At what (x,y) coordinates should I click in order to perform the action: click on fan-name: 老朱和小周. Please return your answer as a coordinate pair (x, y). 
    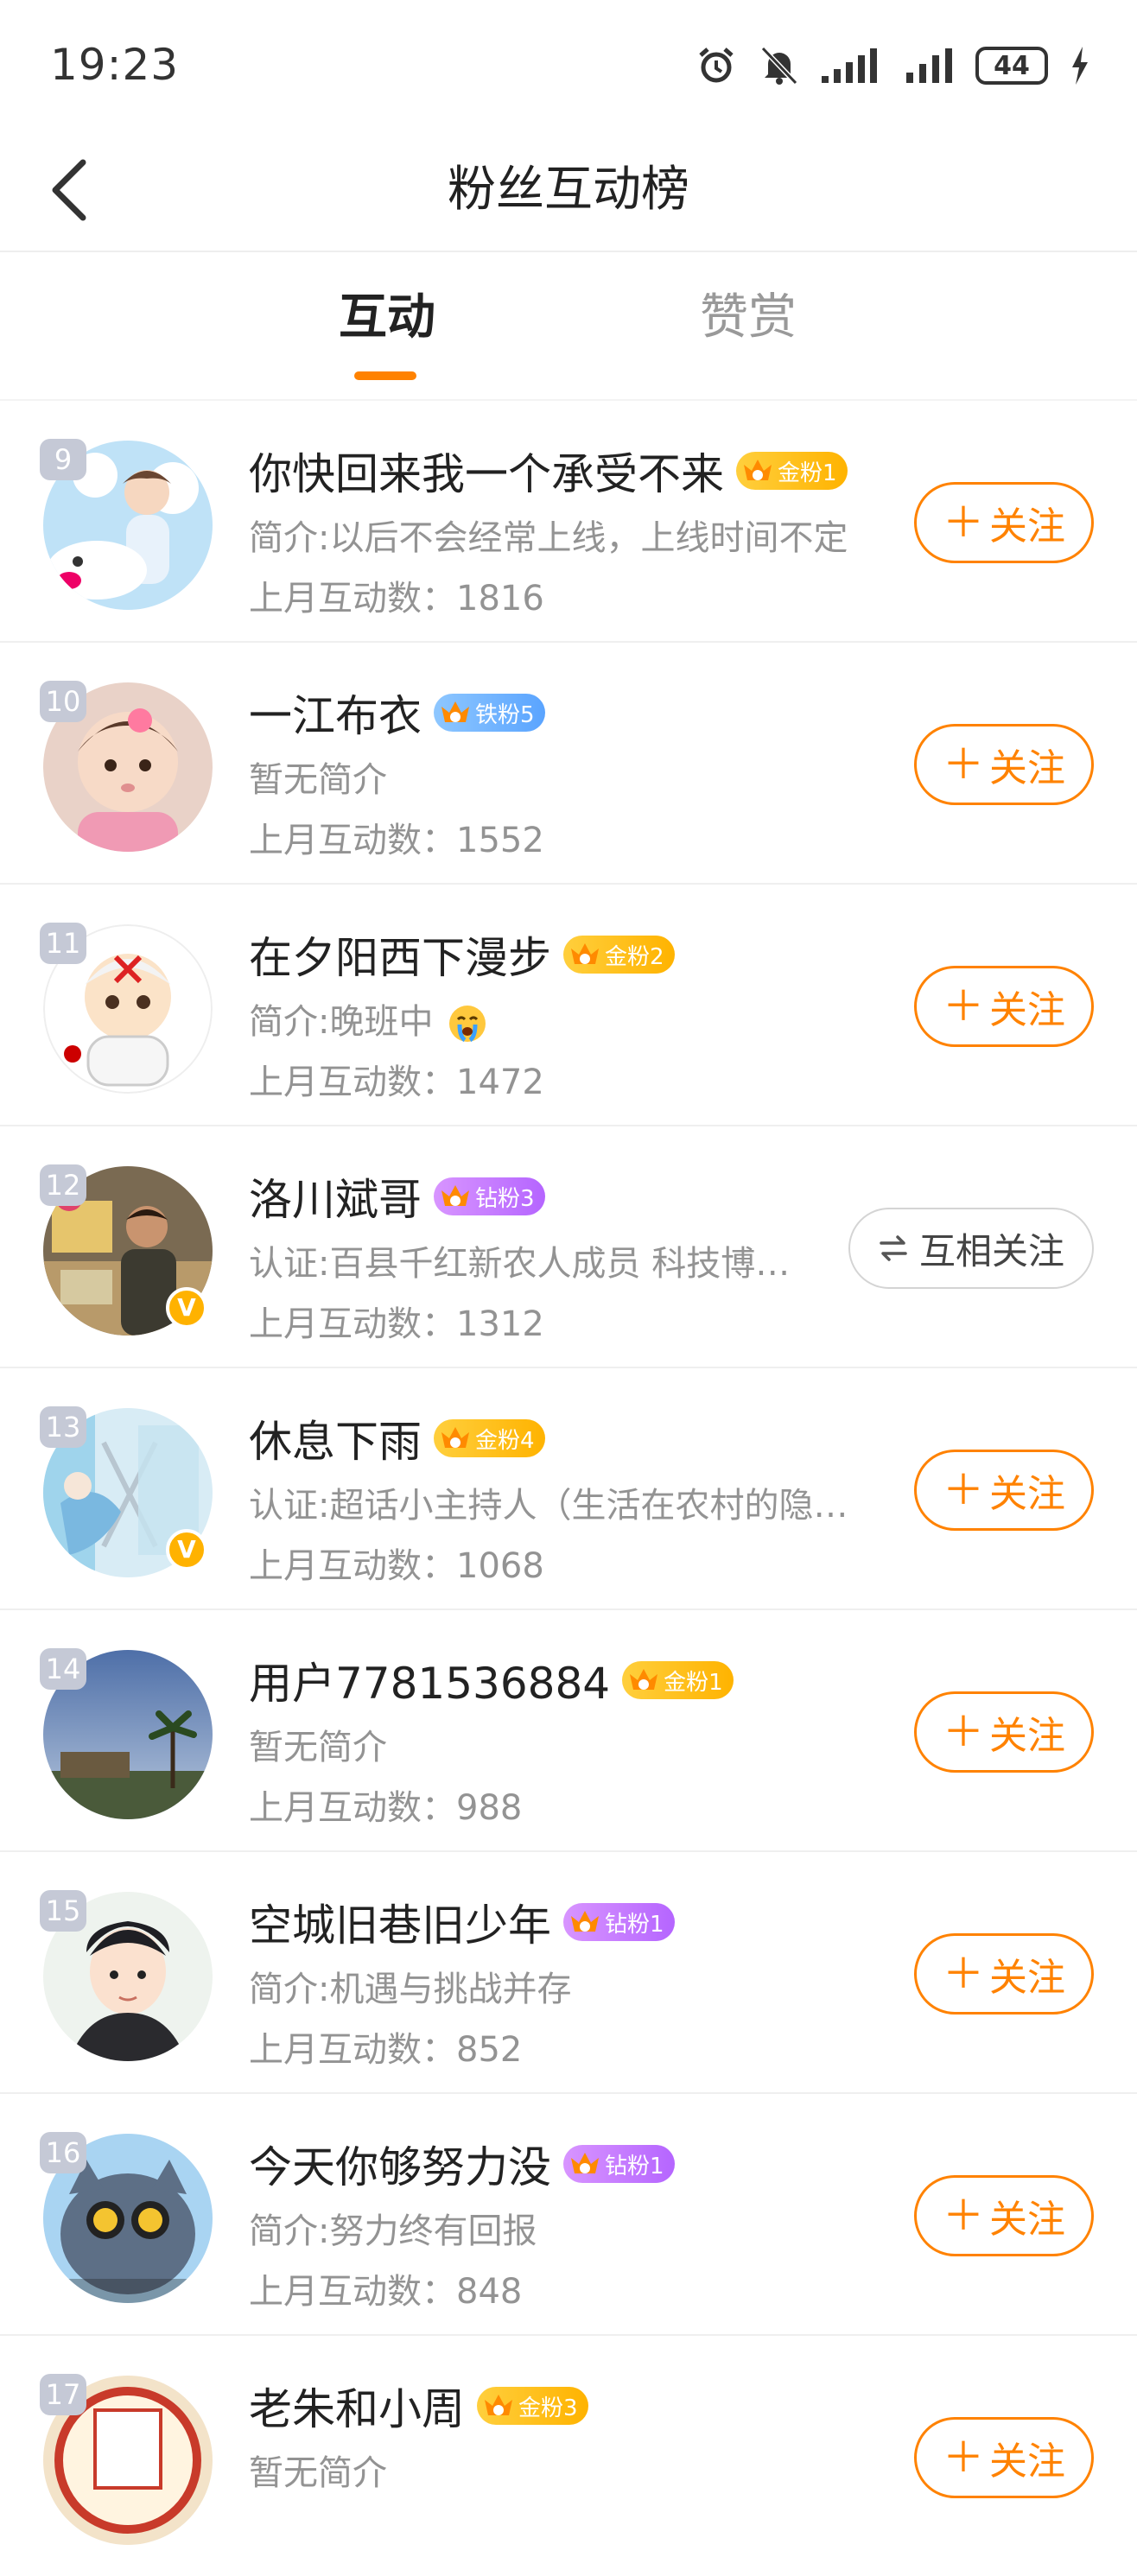
    Looking at the image, I should click on (357, 2406).